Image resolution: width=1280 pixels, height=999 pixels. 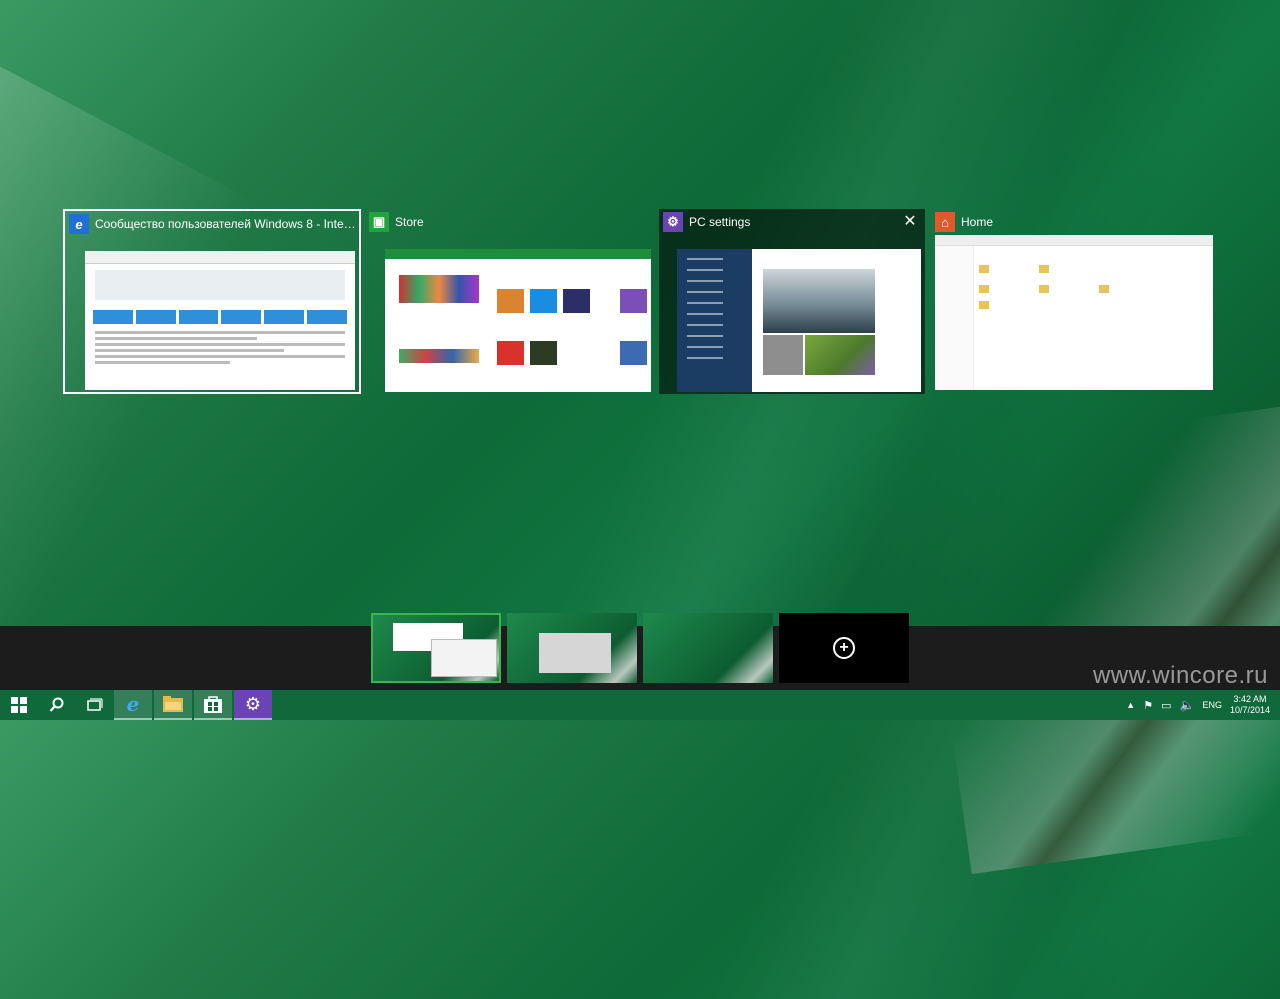 I want to click on clock: 3:42 AM 10/7/2014, so click(x=1250, y=705).